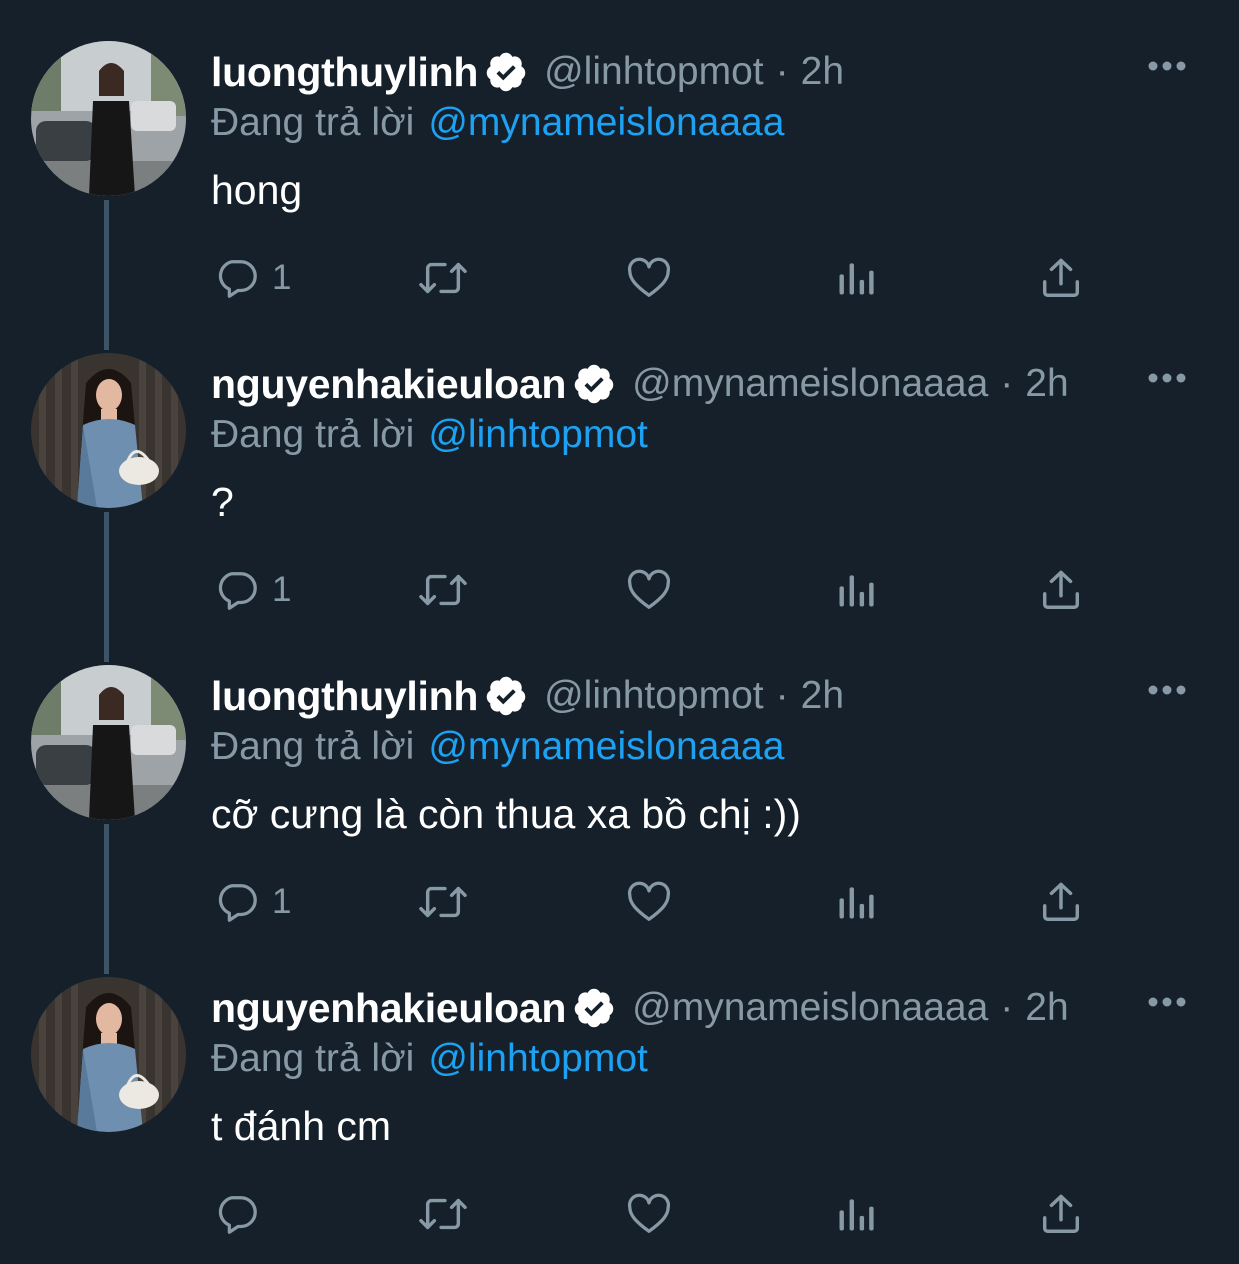 This screenshot has width=1239, height=1264. I want to click on tweet-text: t đánh cm, so click(301, 1126).